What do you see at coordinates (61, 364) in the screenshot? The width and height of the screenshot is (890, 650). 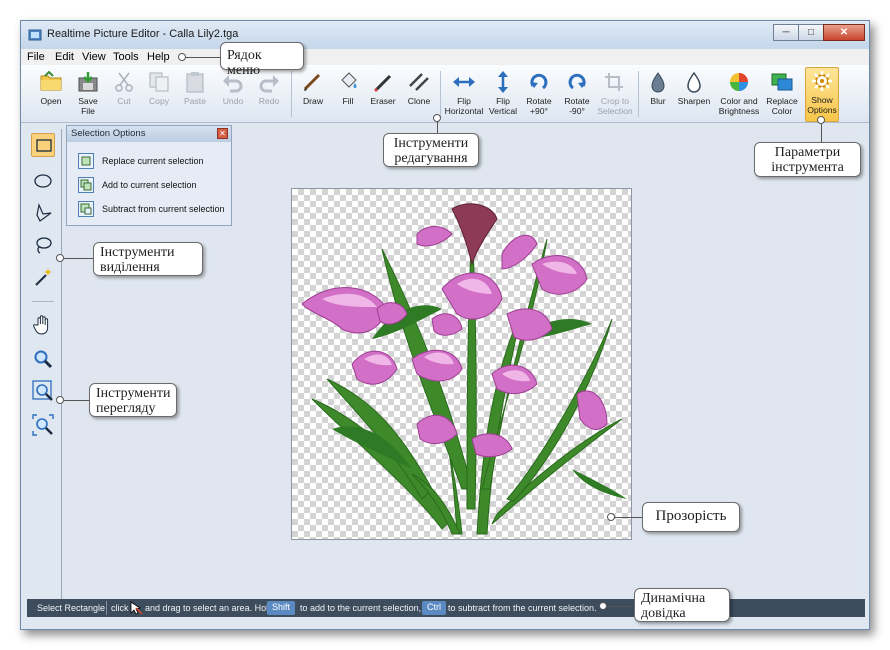 I see `panel-divider` at bounding box center [61, 364].